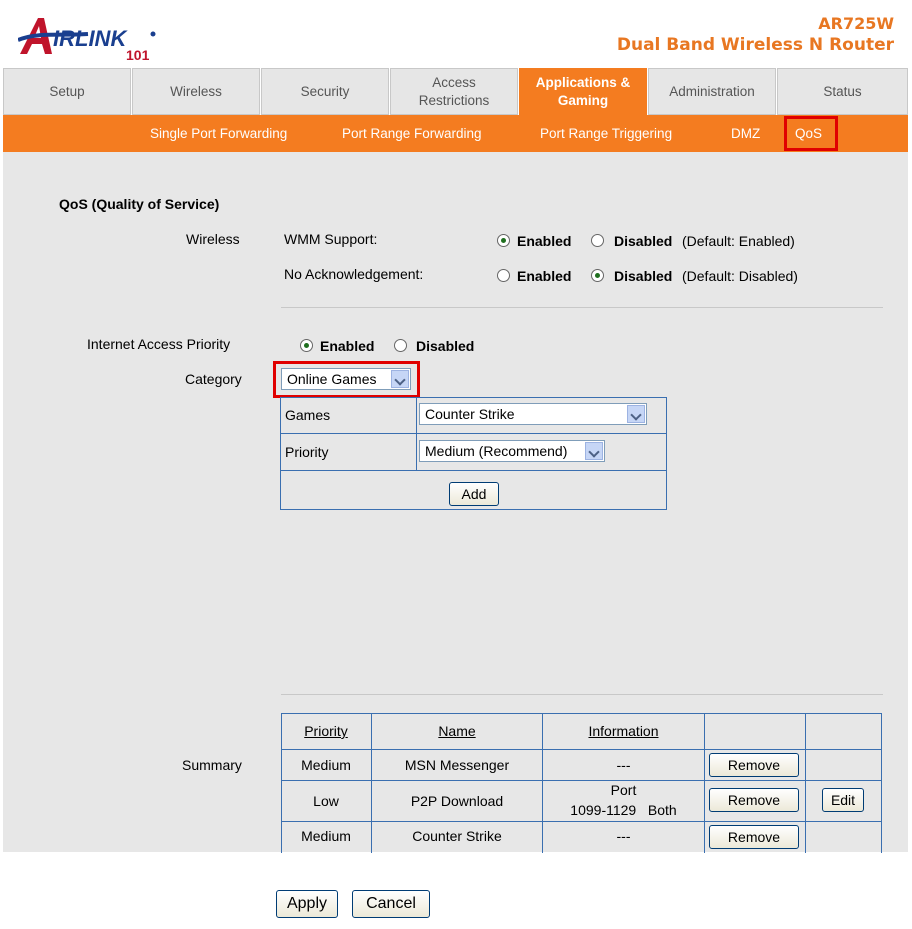  What do you see at coordinates (218, 133) in the screenshot?
I see `subnav-single-port-forwarding: Single Port Forwarding` at bounding box center [218, 133].